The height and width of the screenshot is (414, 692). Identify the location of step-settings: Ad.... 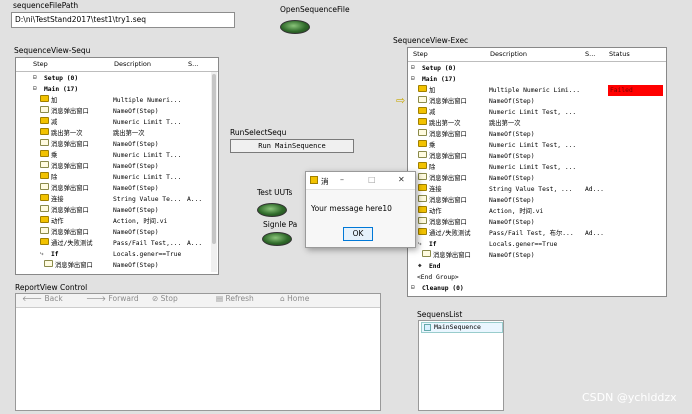
(594, 189).